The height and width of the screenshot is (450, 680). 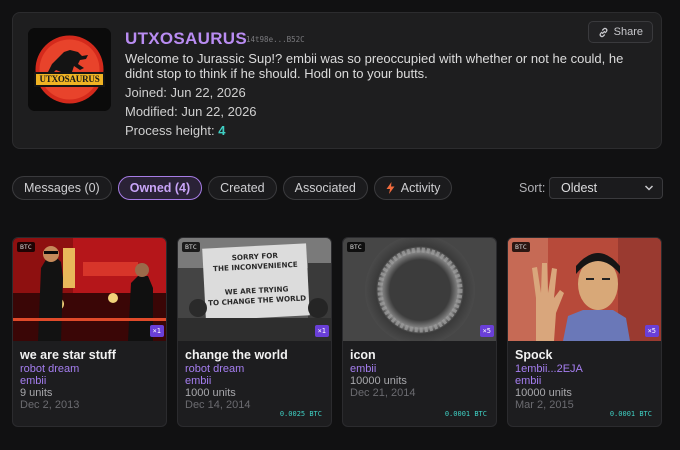 What do you see at coordinates (363, 355) in the screenshot?
I see `card-title: icon` at bounding box center [363, 355].